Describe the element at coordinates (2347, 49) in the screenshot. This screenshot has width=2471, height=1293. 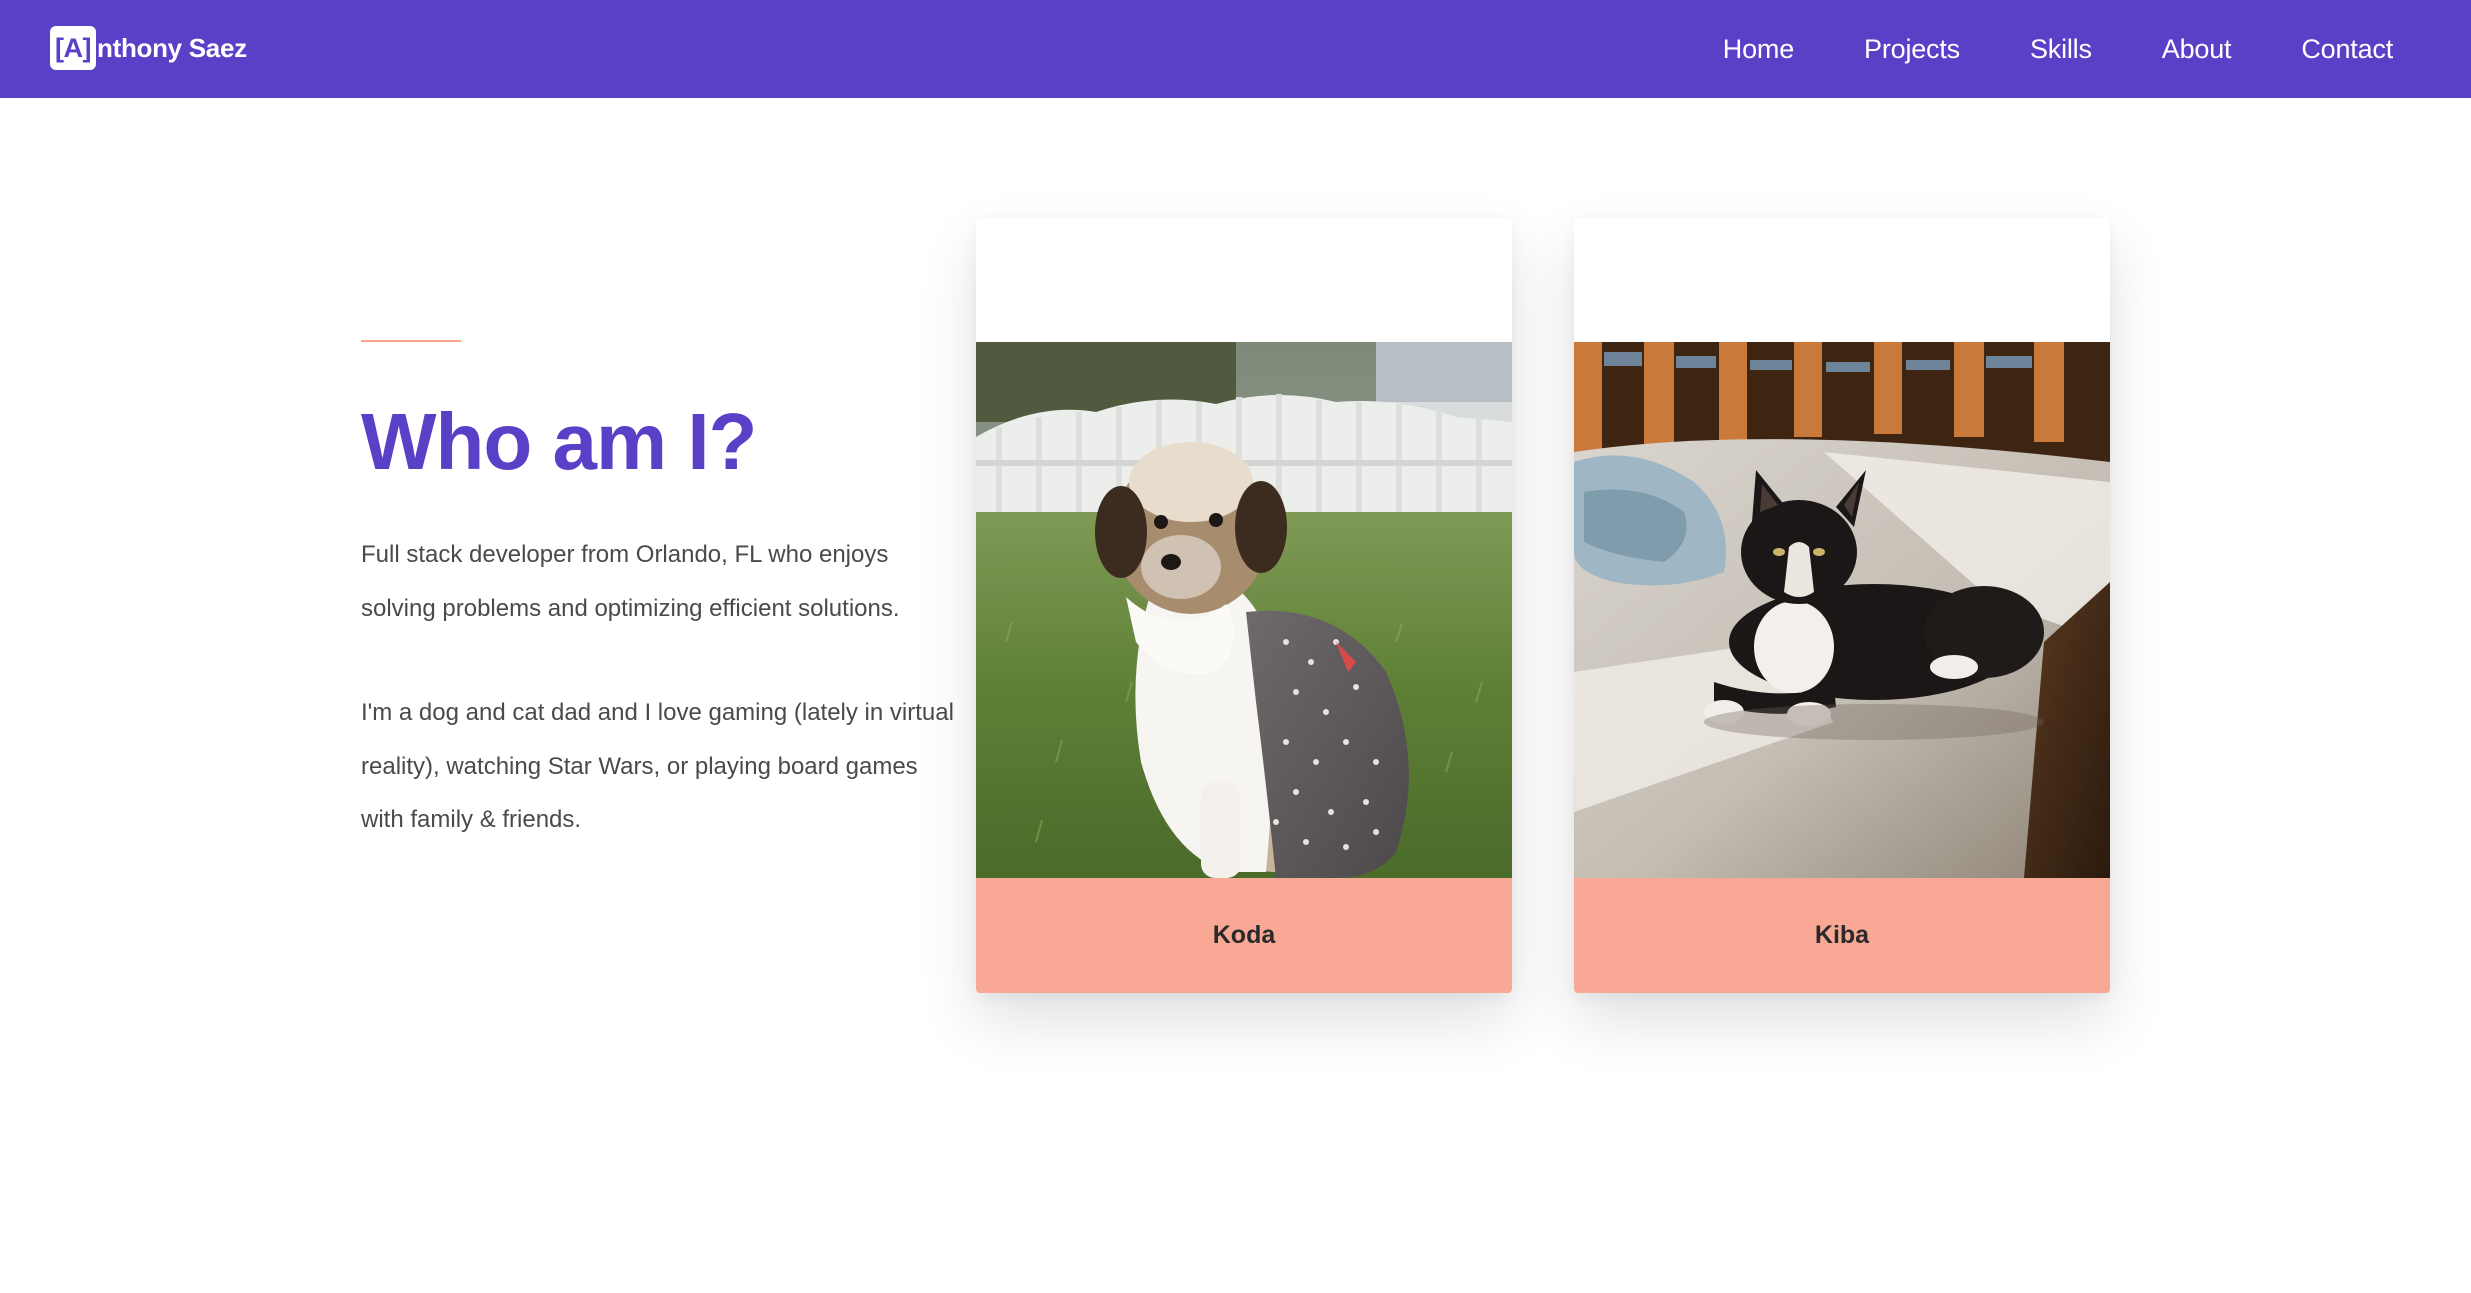
I see `nav-contact: Contact` at that location.